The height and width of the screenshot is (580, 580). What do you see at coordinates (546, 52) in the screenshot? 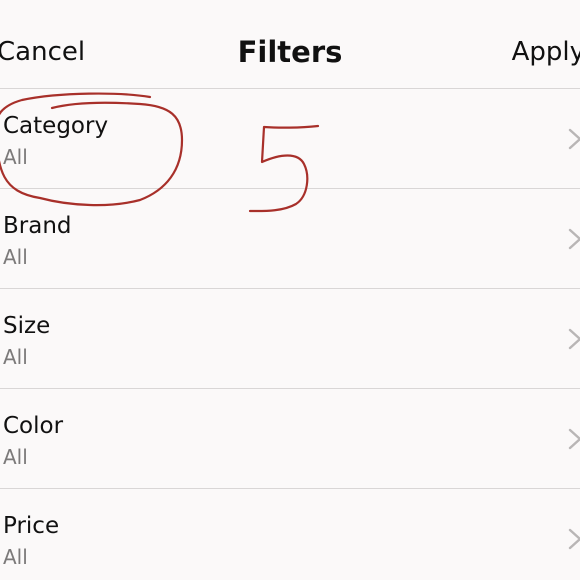
I see `apply-button: Apply` at bounding box center [546, 52].